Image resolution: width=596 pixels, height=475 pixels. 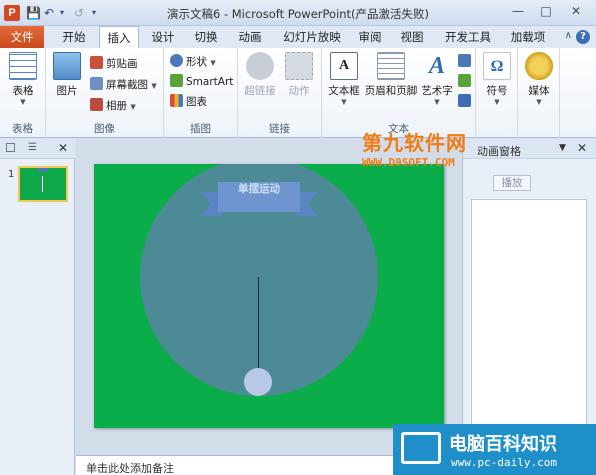 I want to click on media-button: 媒体 ▼, so click(x=539, y=79).